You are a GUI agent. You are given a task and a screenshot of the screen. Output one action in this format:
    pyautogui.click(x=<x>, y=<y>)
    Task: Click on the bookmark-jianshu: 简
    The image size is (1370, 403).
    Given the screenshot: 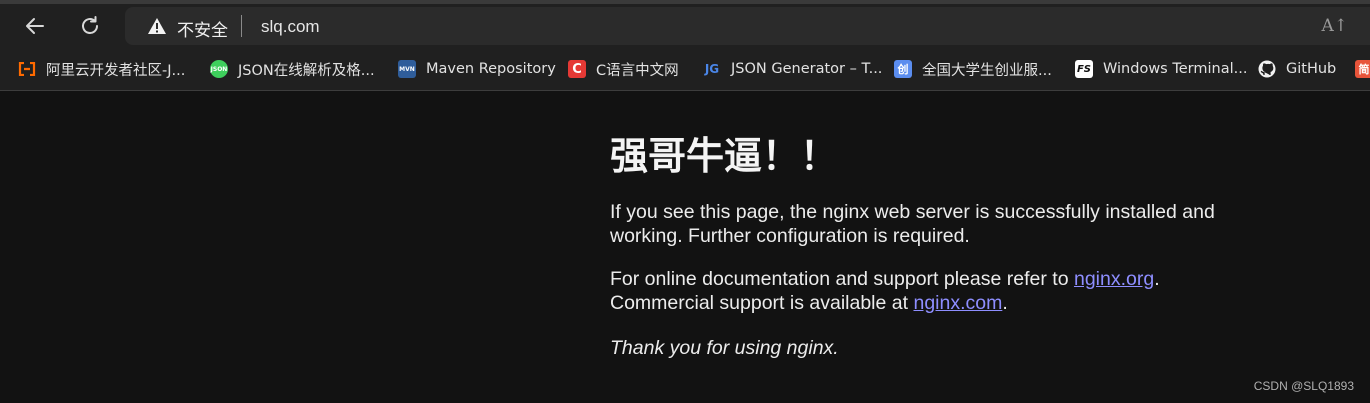 What is the action you would take?
    pyautogui.click(x=1362, y=69)
    